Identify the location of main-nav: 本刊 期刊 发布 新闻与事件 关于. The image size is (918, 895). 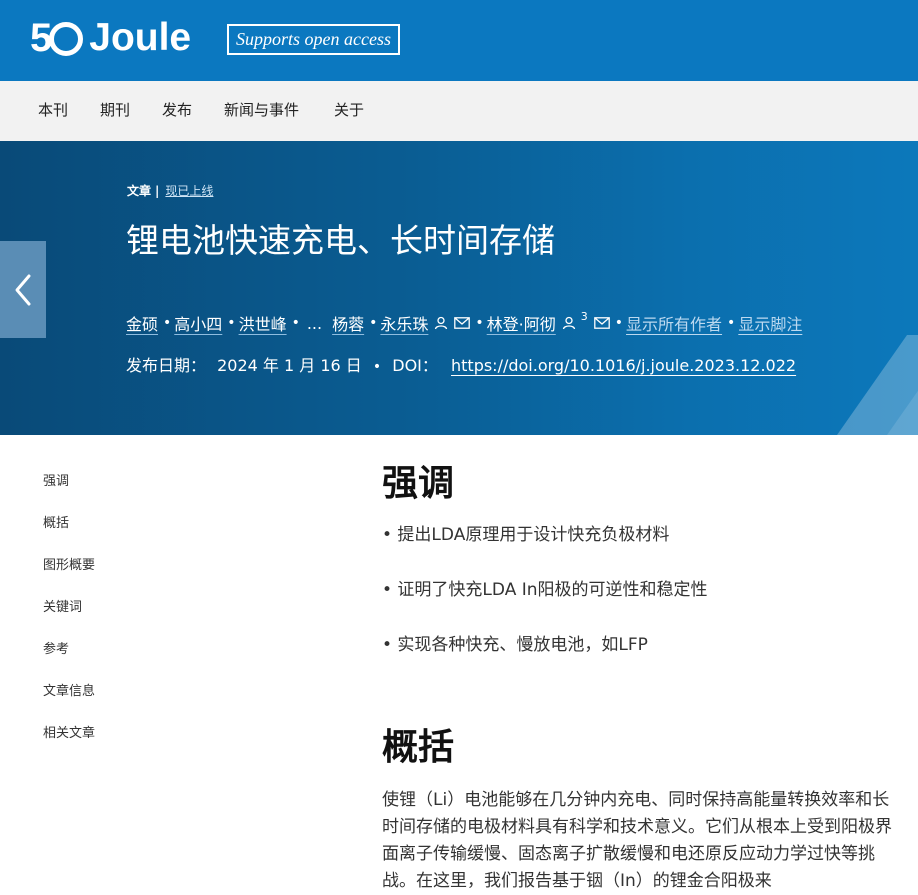
(459, 111).